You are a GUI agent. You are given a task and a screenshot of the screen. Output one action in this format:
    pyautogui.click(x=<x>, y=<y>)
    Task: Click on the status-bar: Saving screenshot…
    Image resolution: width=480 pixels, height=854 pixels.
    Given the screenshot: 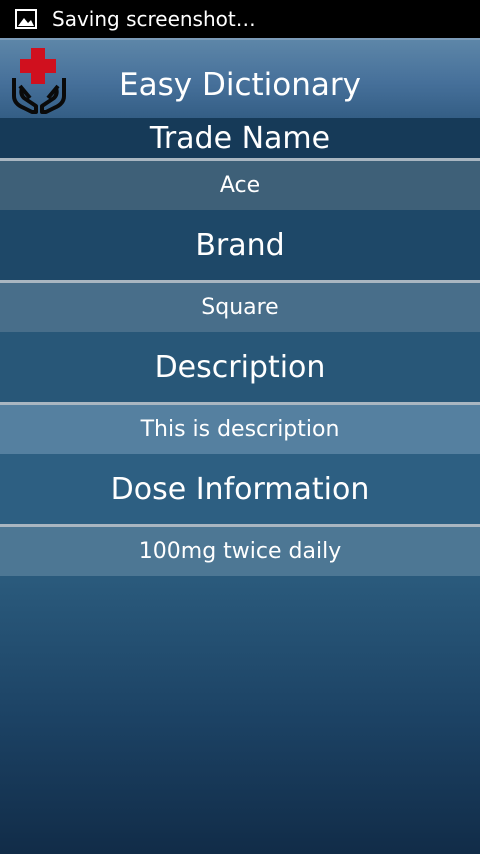 What is the action you would take?
    pyautogui.click(x=240, y=19)
    